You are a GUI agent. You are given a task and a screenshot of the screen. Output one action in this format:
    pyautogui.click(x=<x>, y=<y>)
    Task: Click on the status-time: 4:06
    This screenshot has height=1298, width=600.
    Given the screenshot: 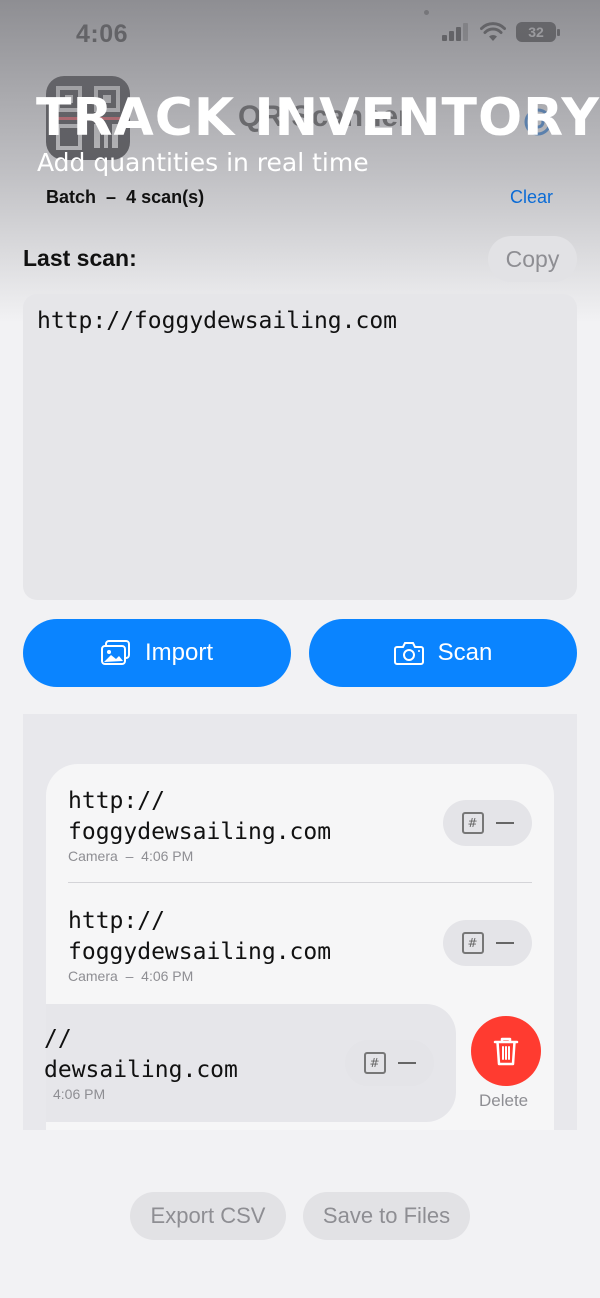 What is the action you would take?
    pyautogui.click(x=102, y=34)
    